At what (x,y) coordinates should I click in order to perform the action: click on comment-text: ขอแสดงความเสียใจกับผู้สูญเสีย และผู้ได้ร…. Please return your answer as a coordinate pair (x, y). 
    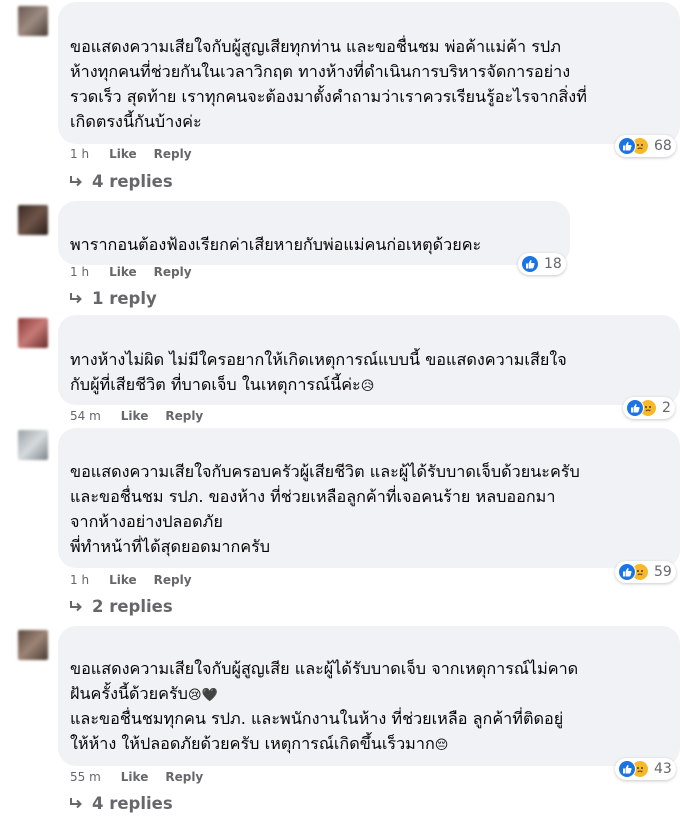
    Looking at the image, I should click on (324, 706).